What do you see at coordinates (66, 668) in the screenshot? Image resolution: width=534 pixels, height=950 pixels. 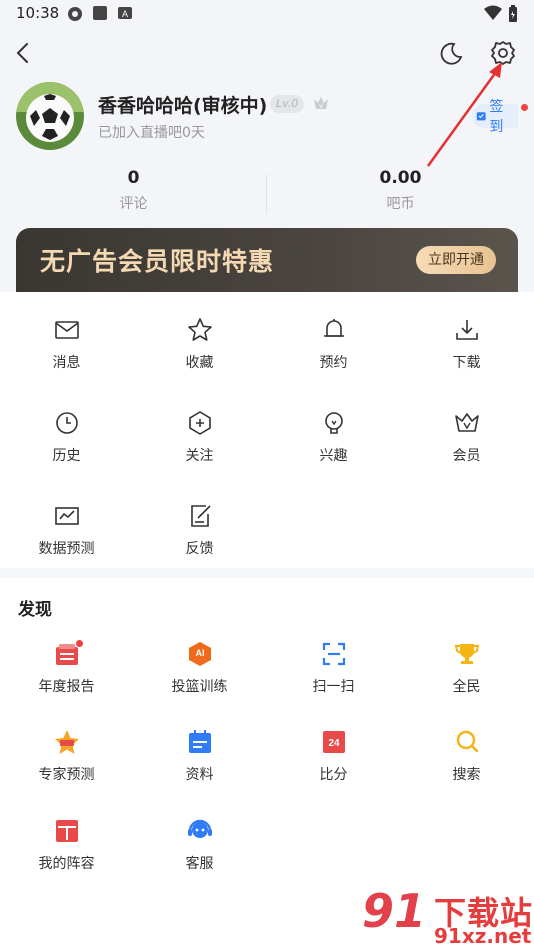 I see `discover-item-annual-report: 年度报告` at bounding box center [66, 668].